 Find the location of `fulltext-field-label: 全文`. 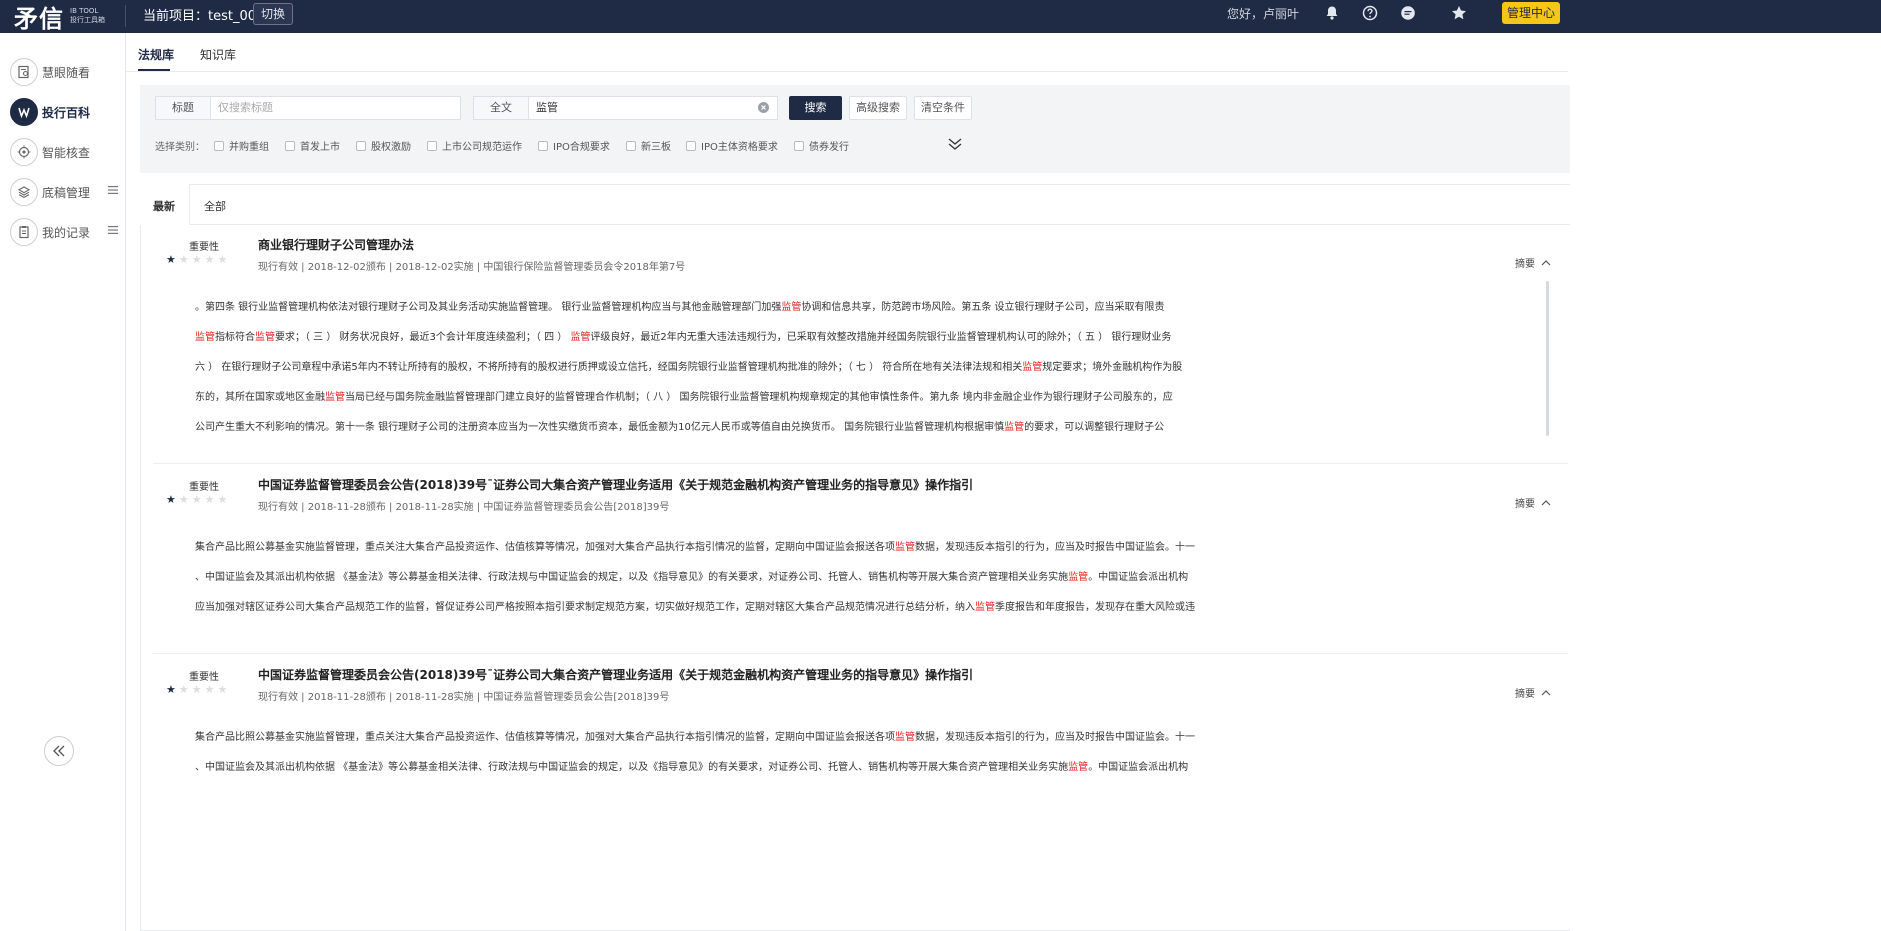

fulltext-field-label: 全文 is located at coordinates (501, 108).